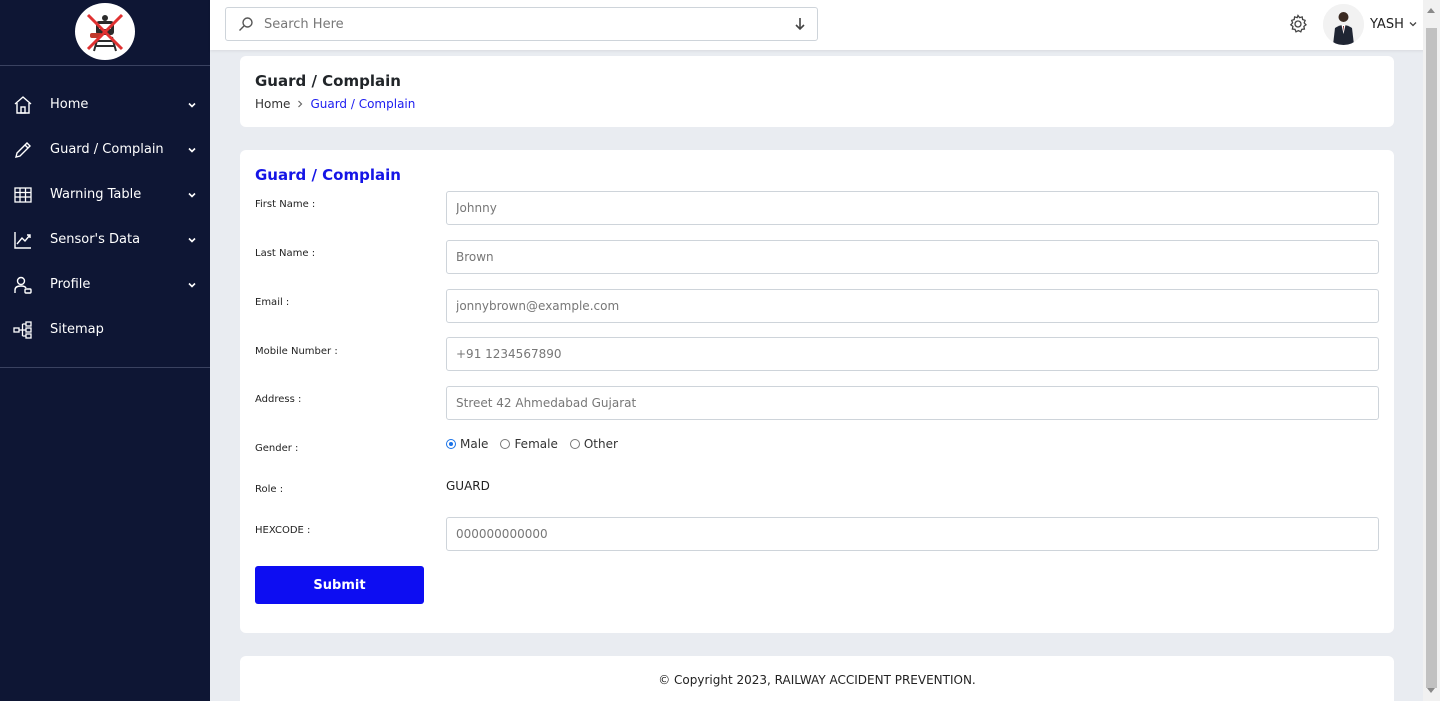 Image resolution: width=1440 pixels, height=701 pixels. Describe the element at coordinates (277, 448) in the screenshot. I see `gender-label: Gender :` at that location.